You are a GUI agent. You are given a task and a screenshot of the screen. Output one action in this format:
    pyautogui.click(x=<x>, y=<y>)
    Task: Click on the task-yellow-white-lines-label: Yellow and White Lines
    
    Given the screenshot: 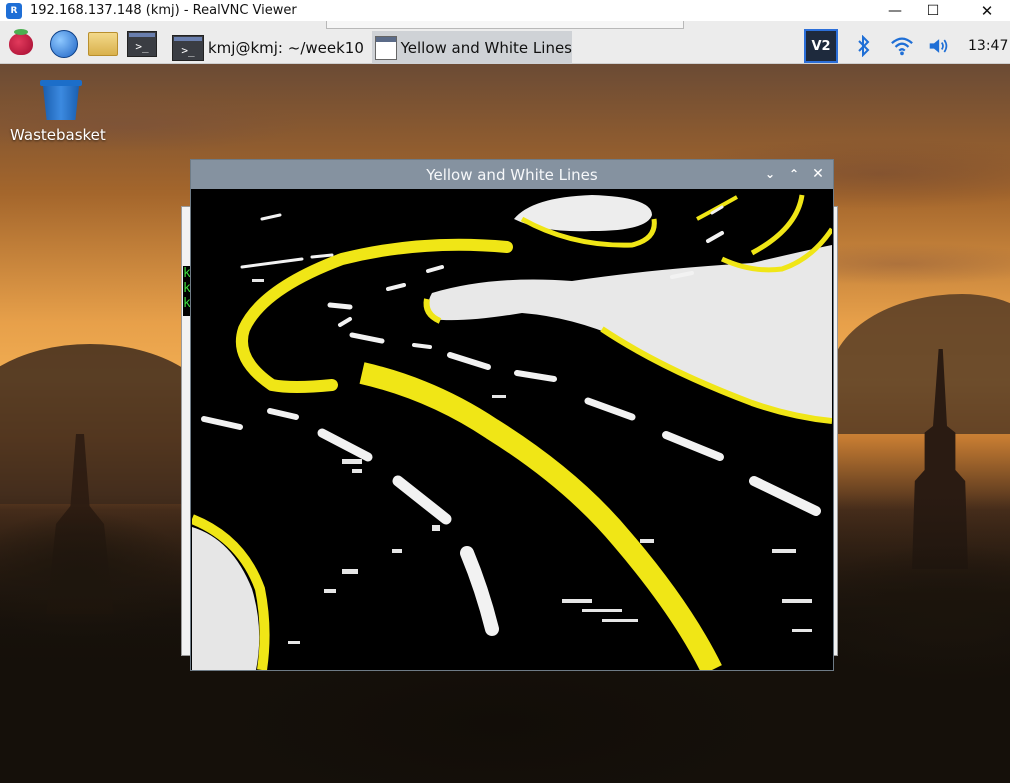 What is the action you would take?
    pyautogui.click(x=486, y=47)
    